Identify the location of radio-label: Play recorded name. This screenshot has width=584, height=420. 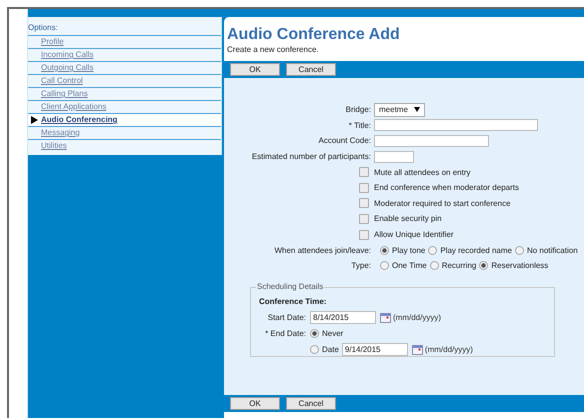
(476, 250).